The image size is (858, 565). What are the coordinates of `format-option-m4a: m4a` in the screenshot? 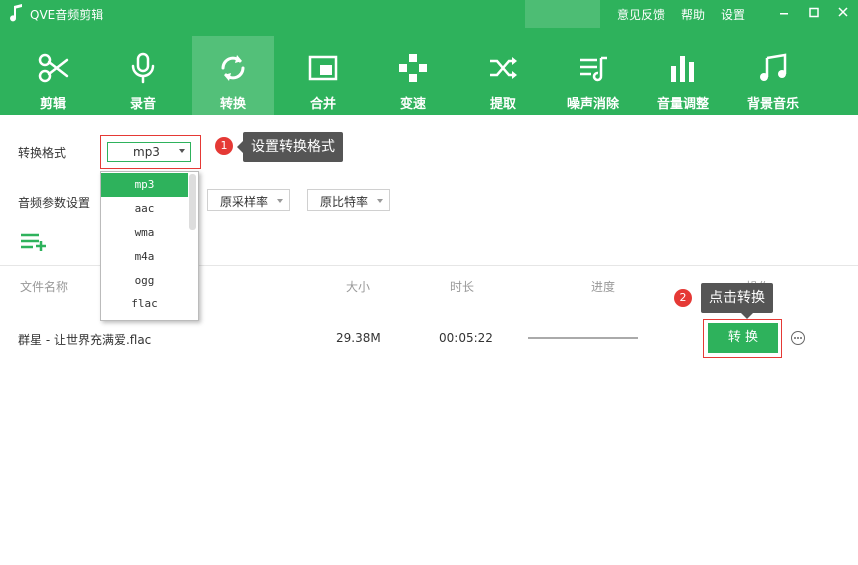 It's located at (144, 257).